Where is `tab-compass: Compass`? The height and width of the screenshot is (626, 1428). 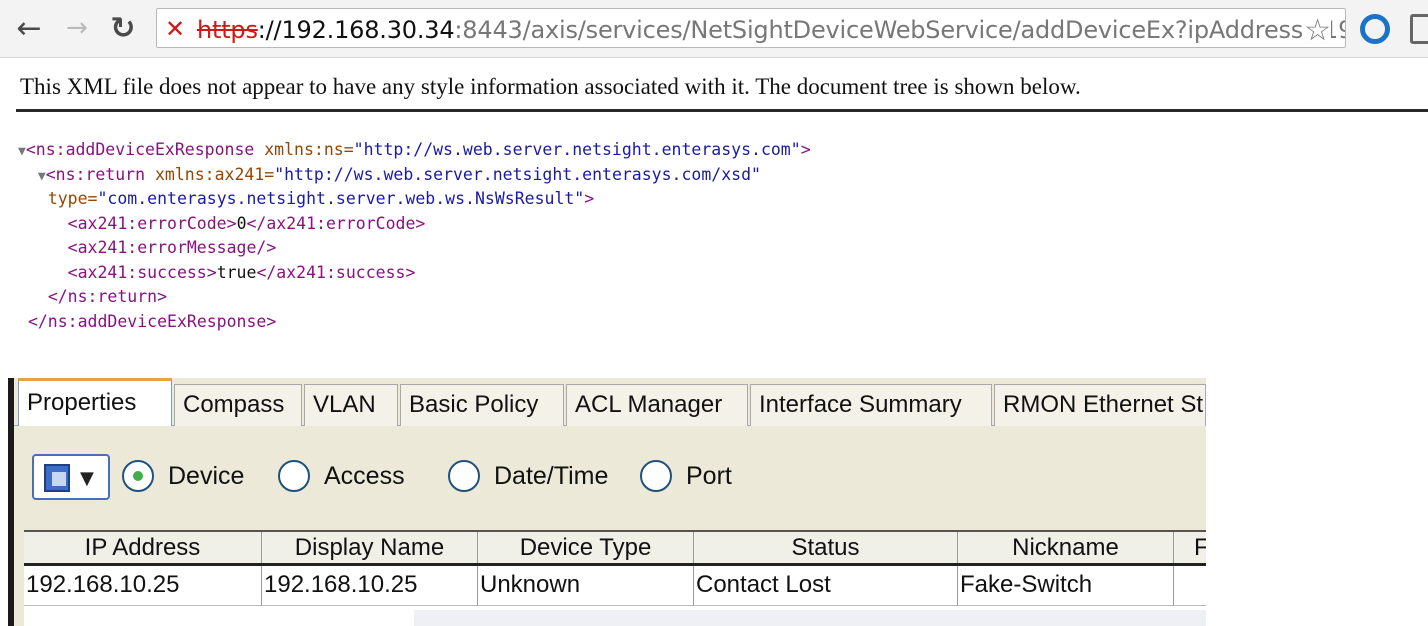
tab-compass: Compass is located at coordinates (238, 405).